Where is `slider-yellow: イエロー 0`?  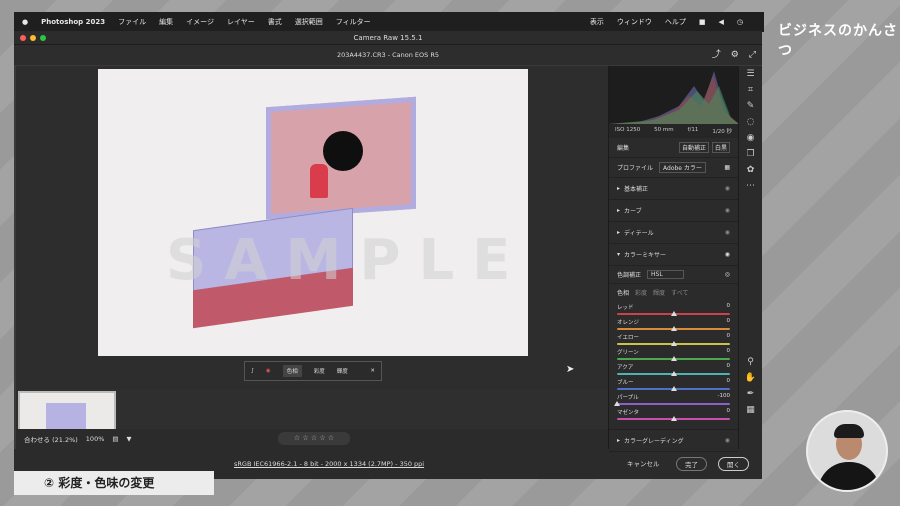
slider-yellow: イエロー 0 is located at coordinates (673, 340).